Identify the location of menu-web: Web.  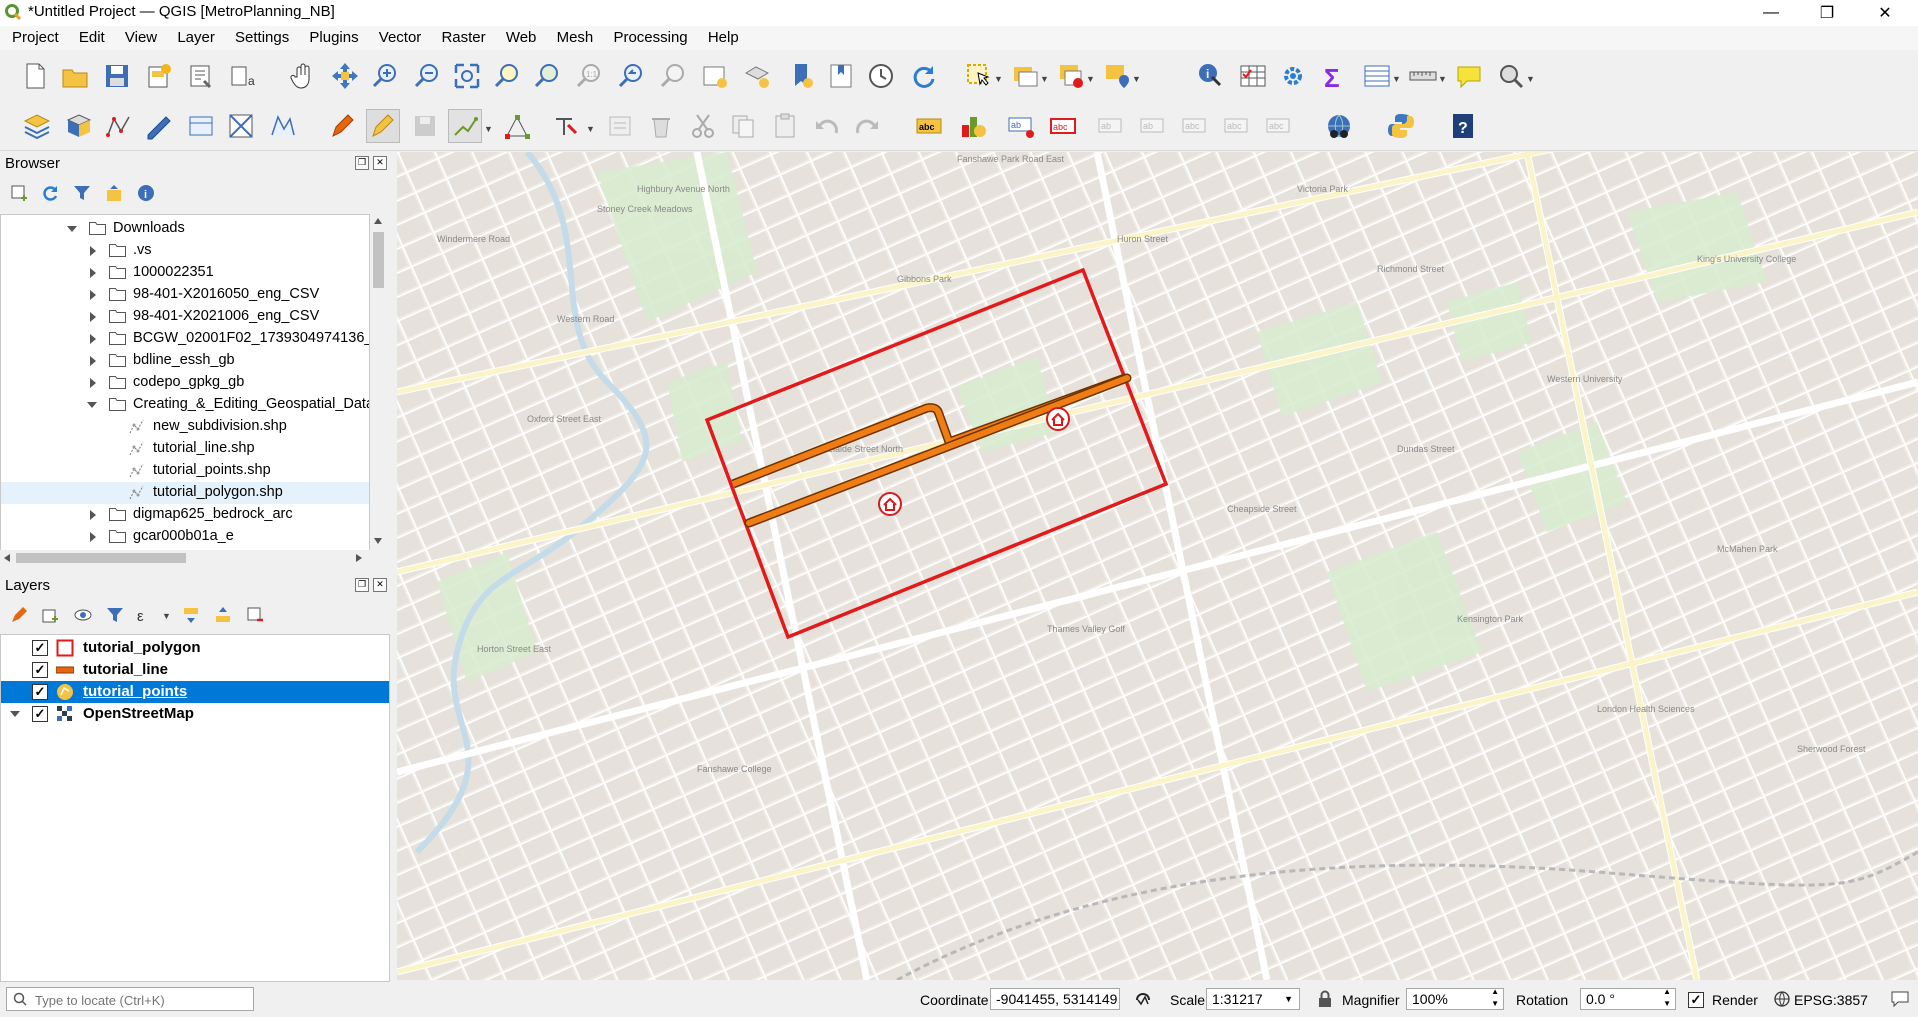
(521, 36).